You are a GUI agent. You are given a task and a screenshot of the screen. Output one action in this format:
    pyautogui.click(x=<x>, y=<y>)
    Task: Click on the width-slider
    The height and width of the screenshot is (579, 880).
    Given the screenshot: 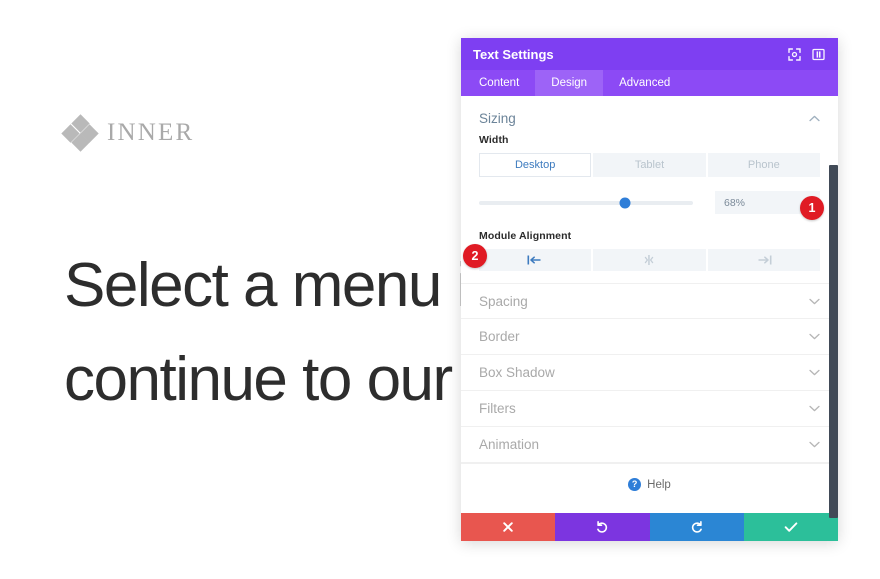 What is the action you would take?
    pyautogui.click(x=586, y=203)
    